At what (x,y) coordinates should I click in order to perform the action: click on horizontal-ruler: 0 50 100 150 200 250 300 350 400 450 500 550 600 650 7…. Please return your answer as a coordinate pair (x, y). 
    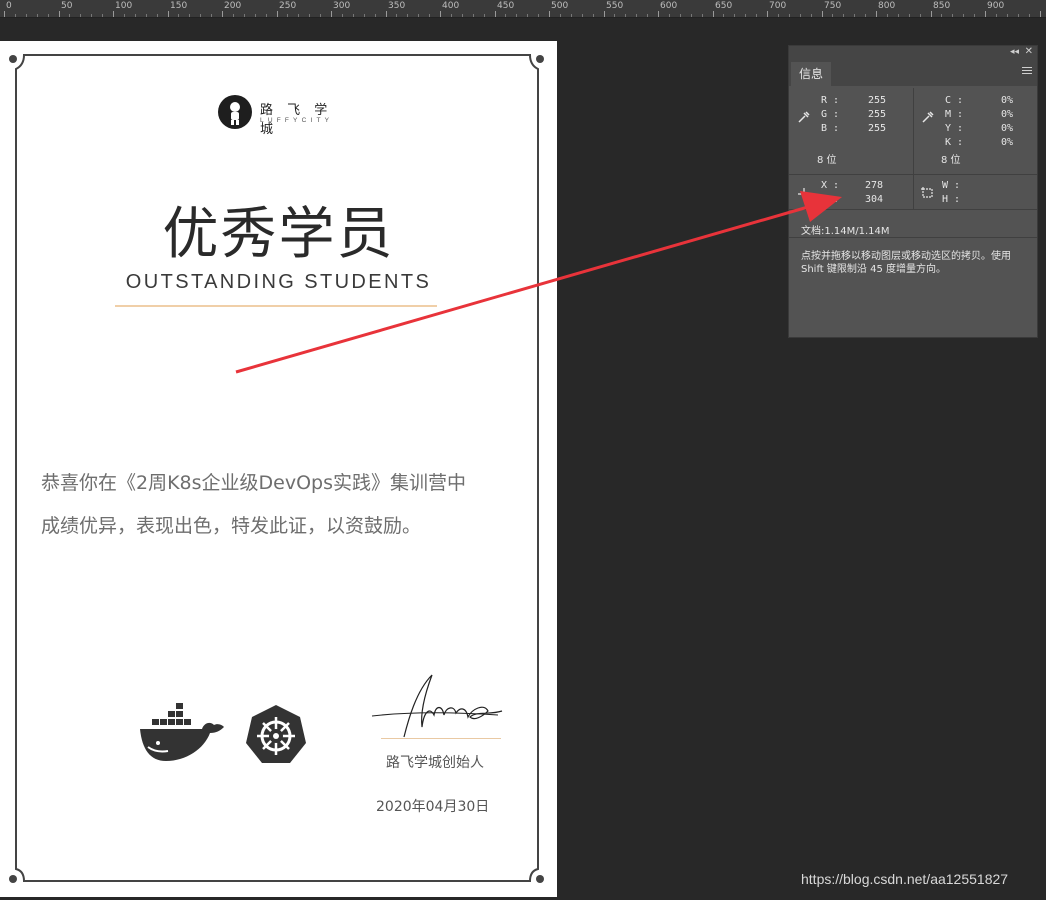
    Looking at the image, I should click on (523, 9).